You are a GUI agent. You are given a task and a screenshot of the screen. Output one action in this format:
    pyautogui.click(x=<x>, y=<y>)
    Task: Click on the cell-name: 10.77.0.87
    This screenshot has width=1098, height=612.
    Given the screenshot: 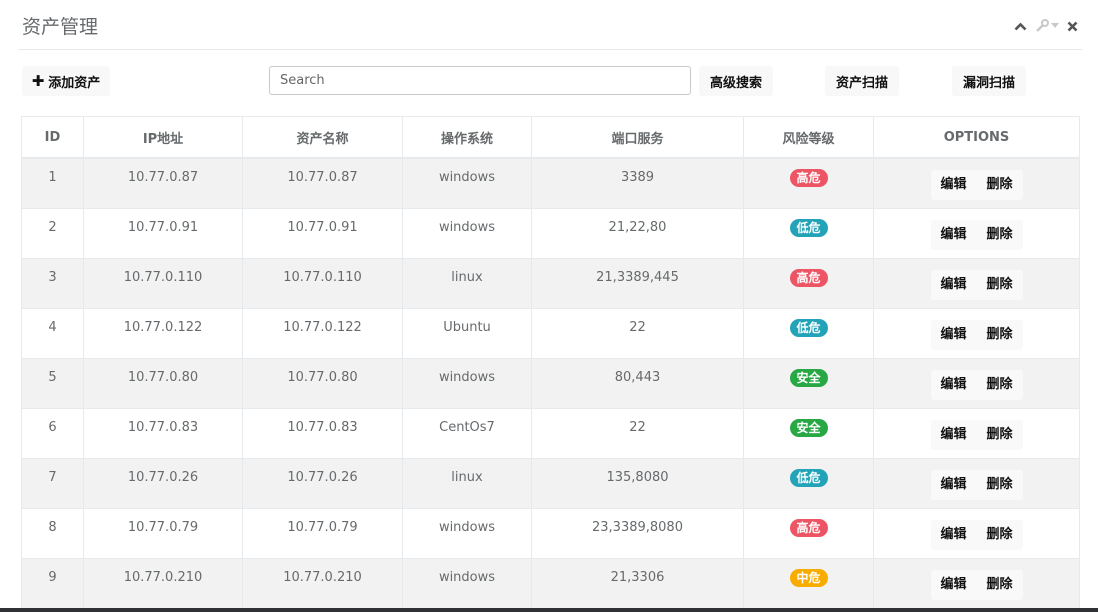 What is the action you would take?
    pyautogui.click(x=322, y=183)
    